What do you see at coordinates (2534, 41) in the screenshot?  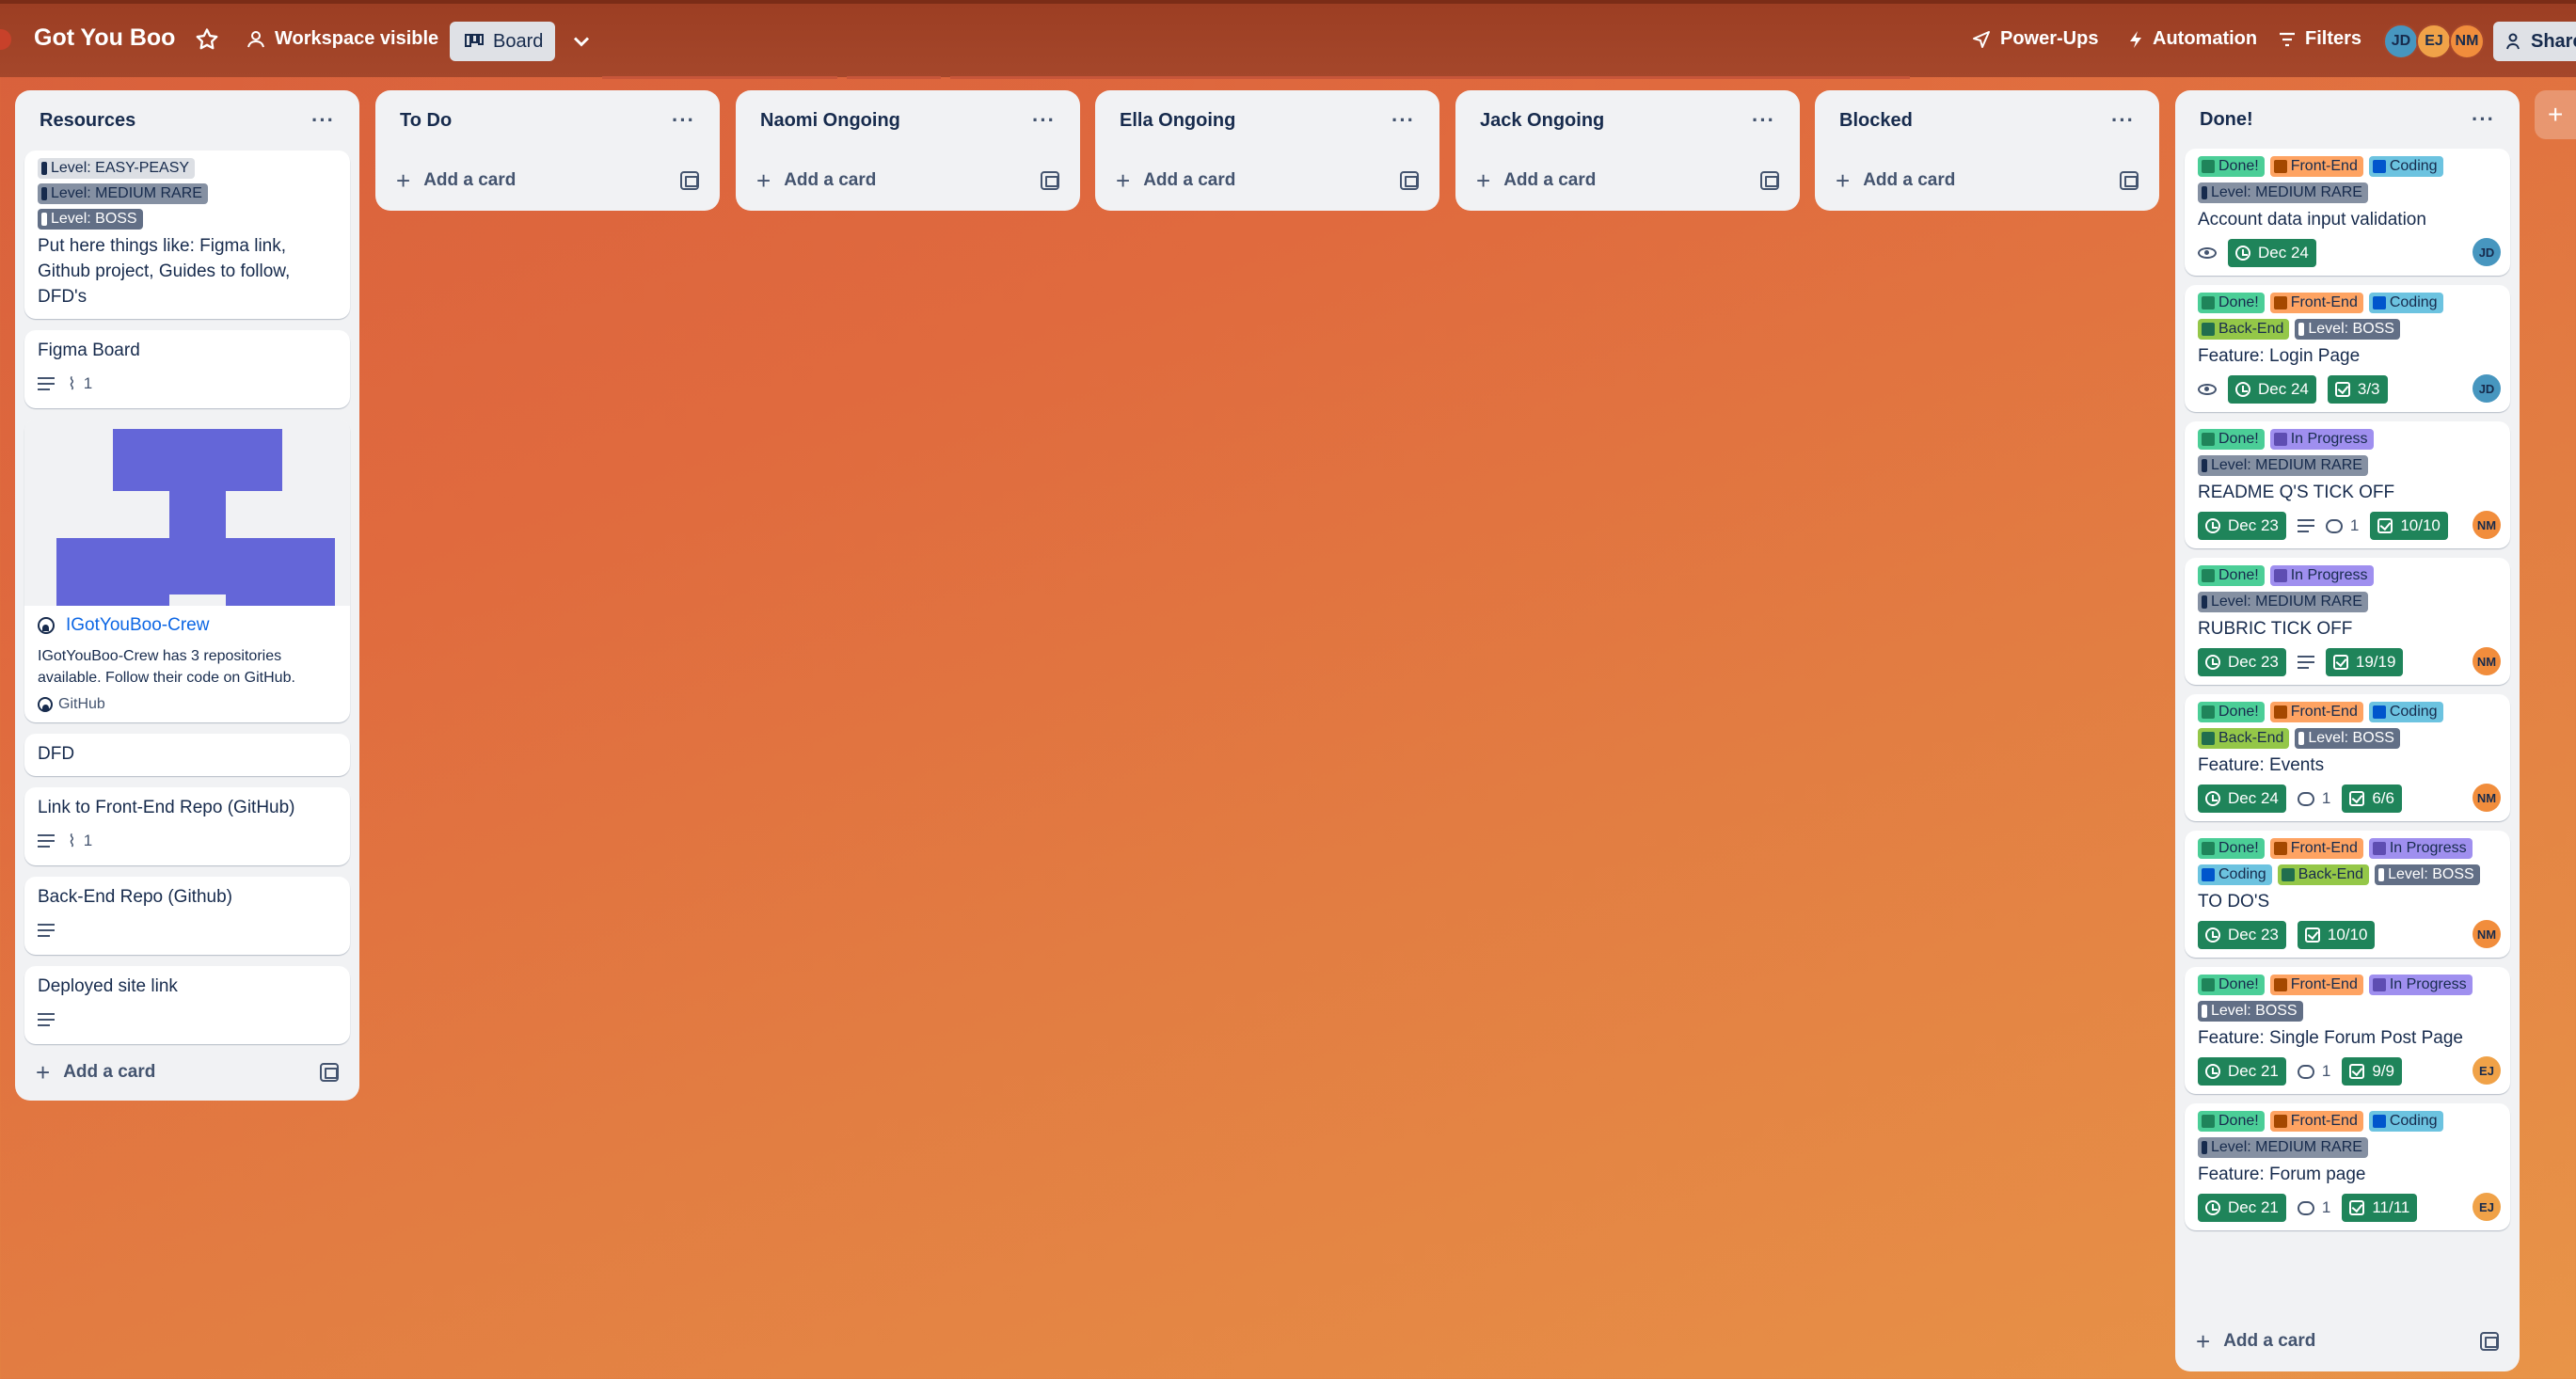 I see `share-button: Share` at bounding box center [2534, 41].